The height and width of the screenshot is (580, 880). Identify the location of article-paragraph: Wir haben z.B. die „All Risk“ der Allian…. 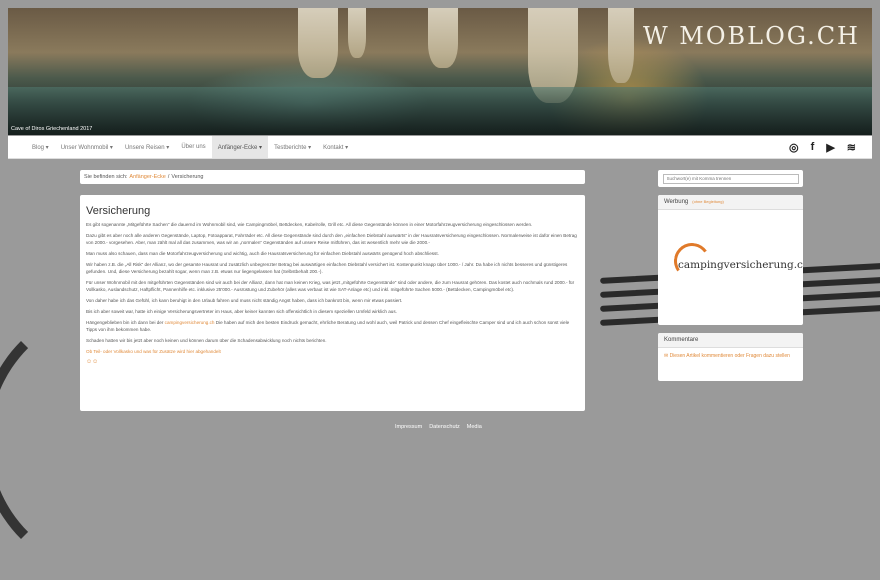
(327, 268).